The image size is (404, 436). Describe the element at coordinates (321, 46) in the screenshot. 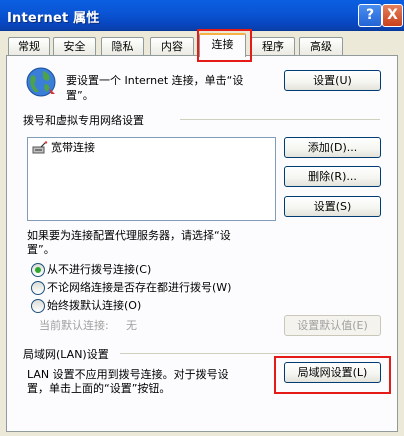

I see `tab-advanced: 高级` at that location.